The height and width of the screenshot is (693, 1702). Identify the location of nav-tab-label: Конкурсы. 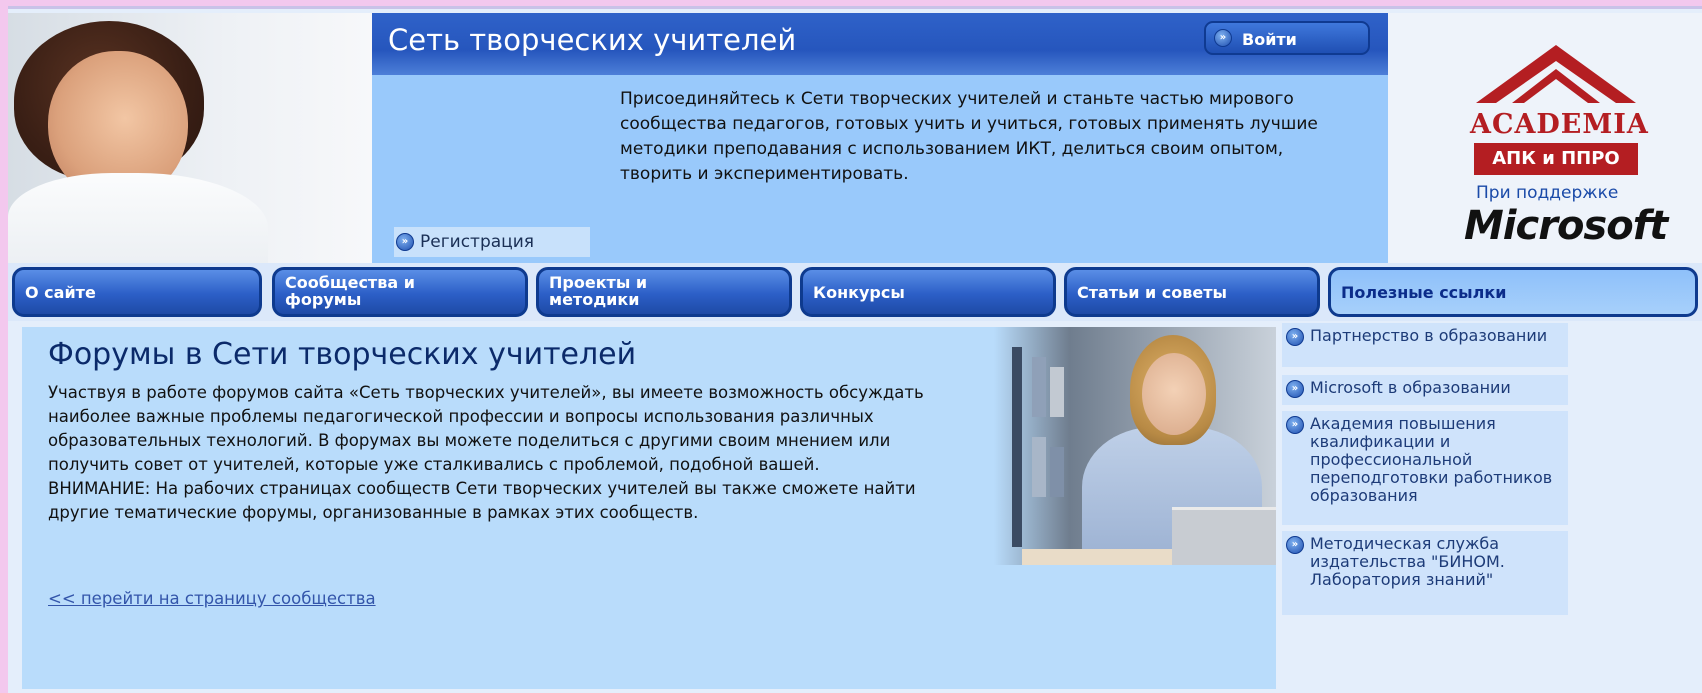
(859, 292).